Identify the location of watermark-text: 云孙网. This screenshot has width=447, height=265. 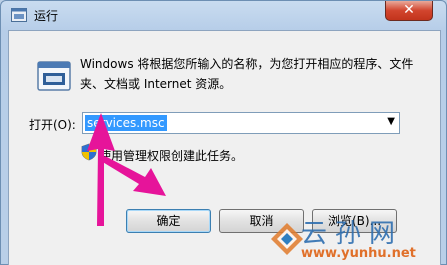
(352, 234).